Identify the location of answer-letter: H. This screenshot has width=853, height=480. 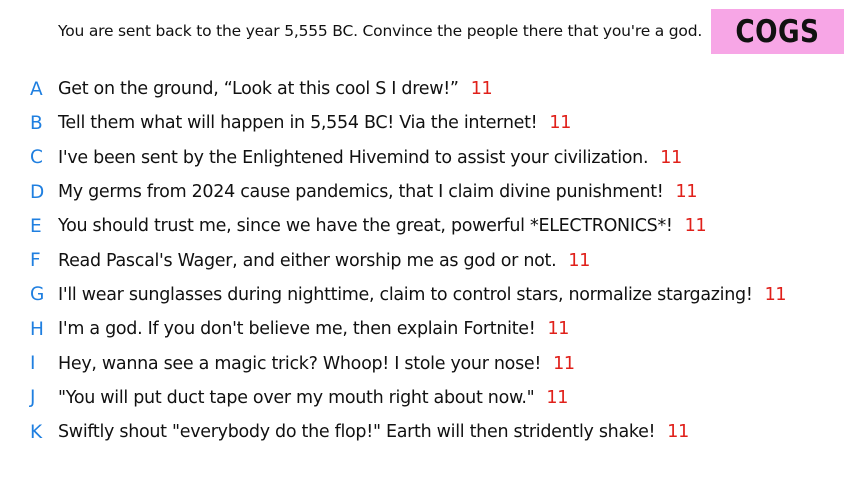
(37, 329).